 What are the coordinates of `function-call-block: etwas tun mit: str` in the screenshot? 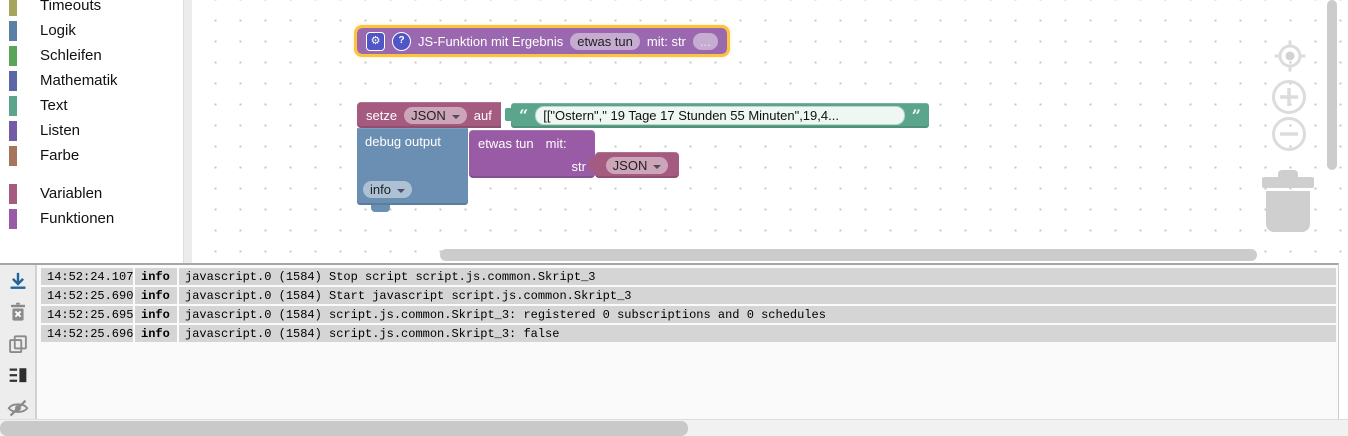 It's located at (532, 154).